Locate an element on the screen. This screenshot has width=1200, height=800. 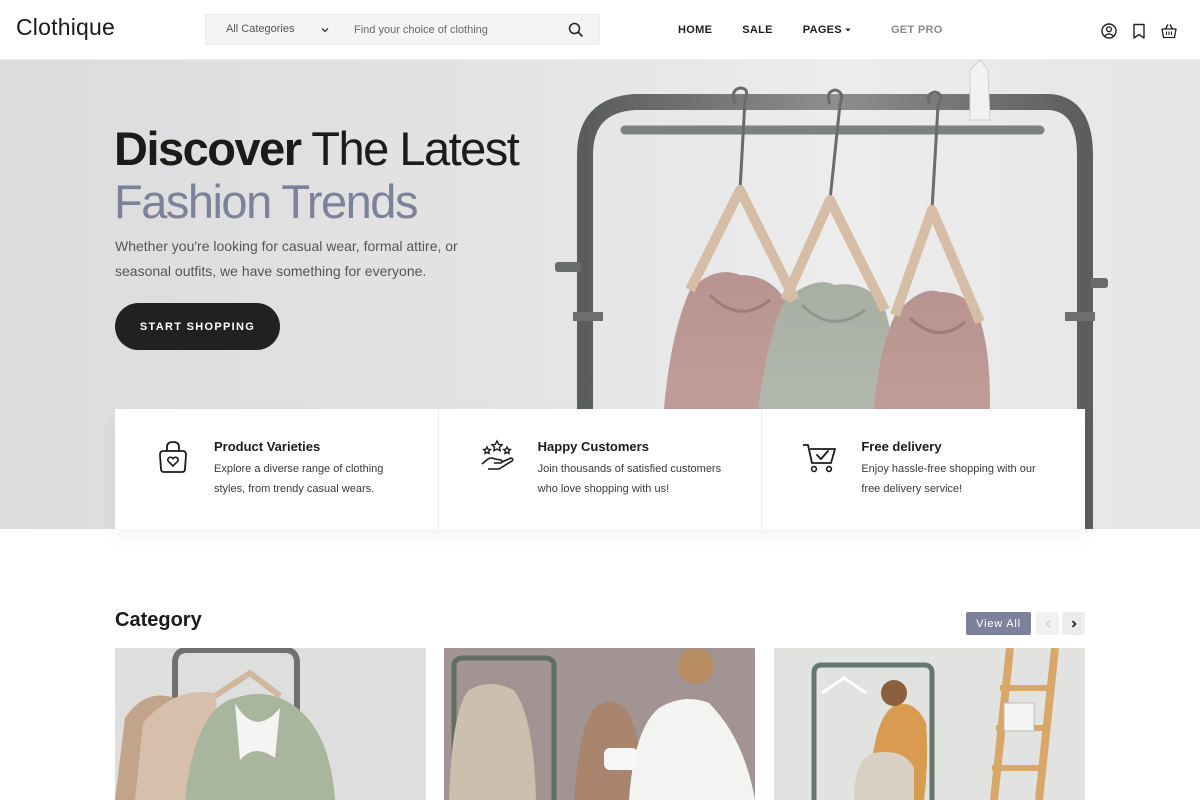
caret-down-icon is located at coordinates (848, 30).